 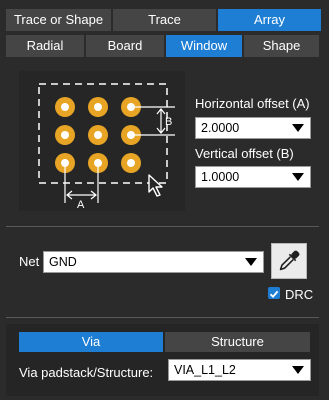 What do you see at coordinates (164, 342) in the screenshot?
I see `via-structure-tabs: Via Structure` at bounding box center [164, 342].